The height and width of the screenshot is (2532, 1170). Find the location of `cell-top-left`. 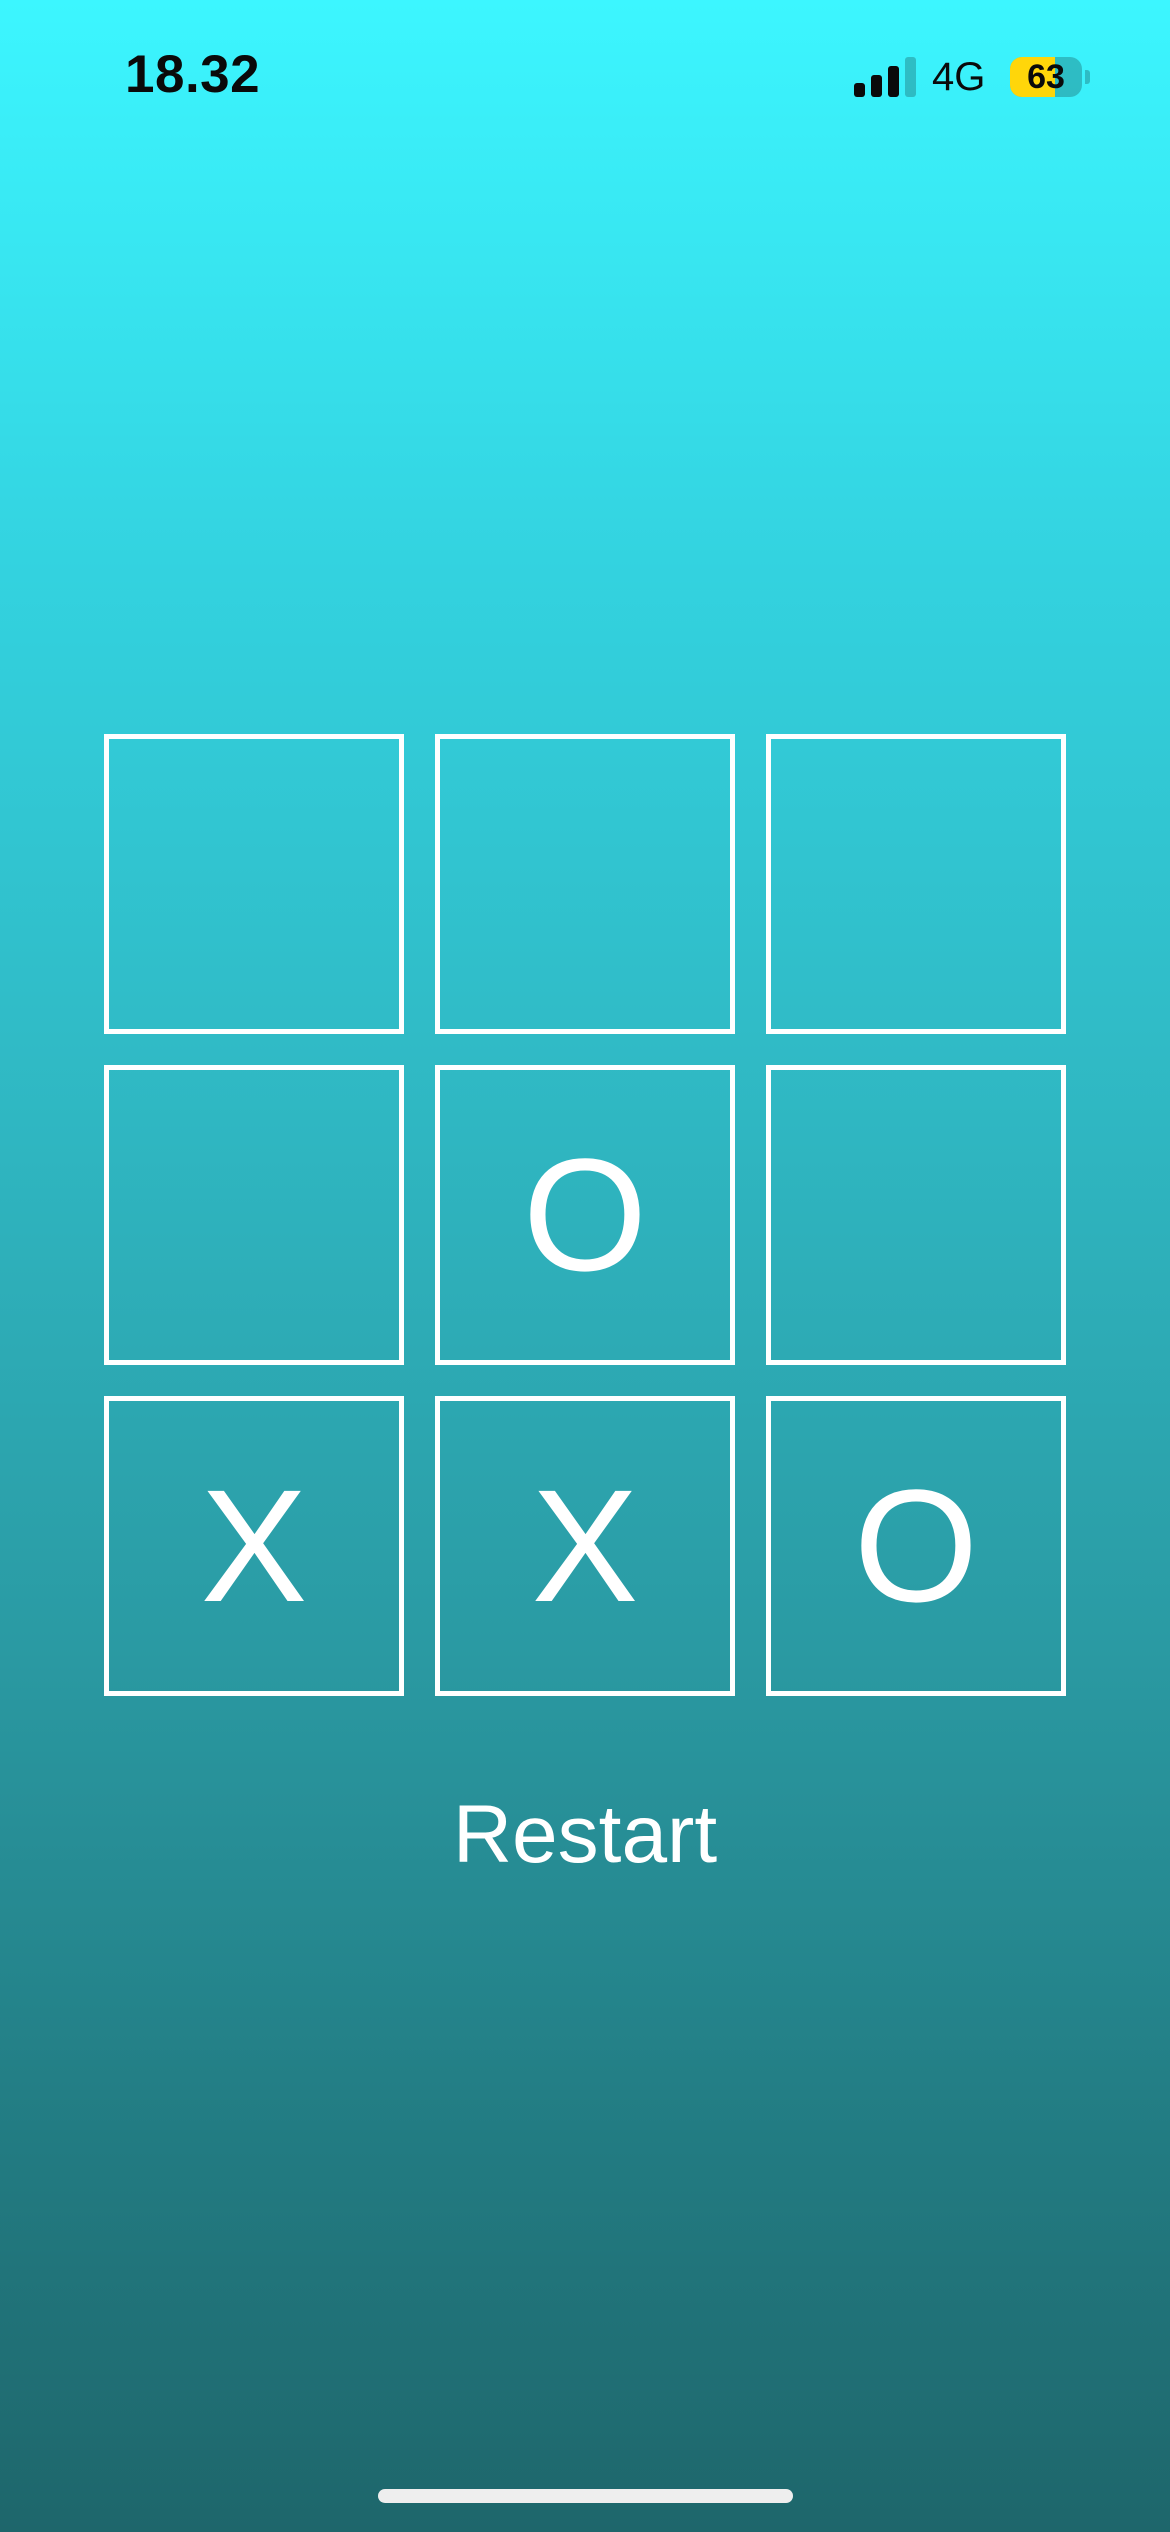

cell-top-left is located at coordinates (254, 884).